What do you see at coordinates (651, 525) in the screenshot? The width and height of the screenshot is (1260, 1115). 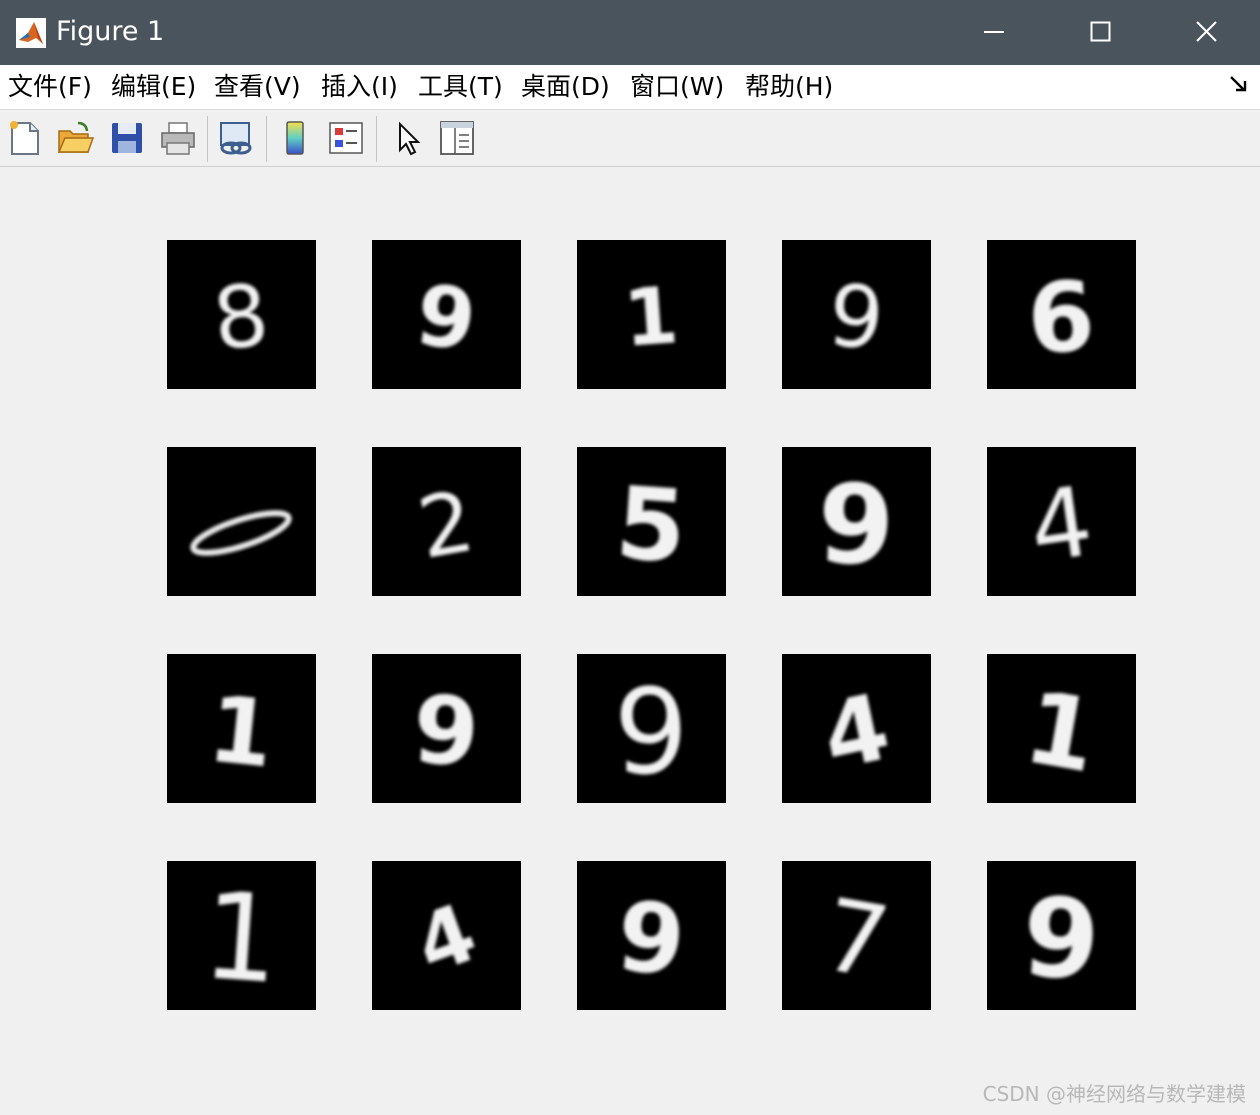 I see `digit-glyph: 5` at bounding box center [651, 525].